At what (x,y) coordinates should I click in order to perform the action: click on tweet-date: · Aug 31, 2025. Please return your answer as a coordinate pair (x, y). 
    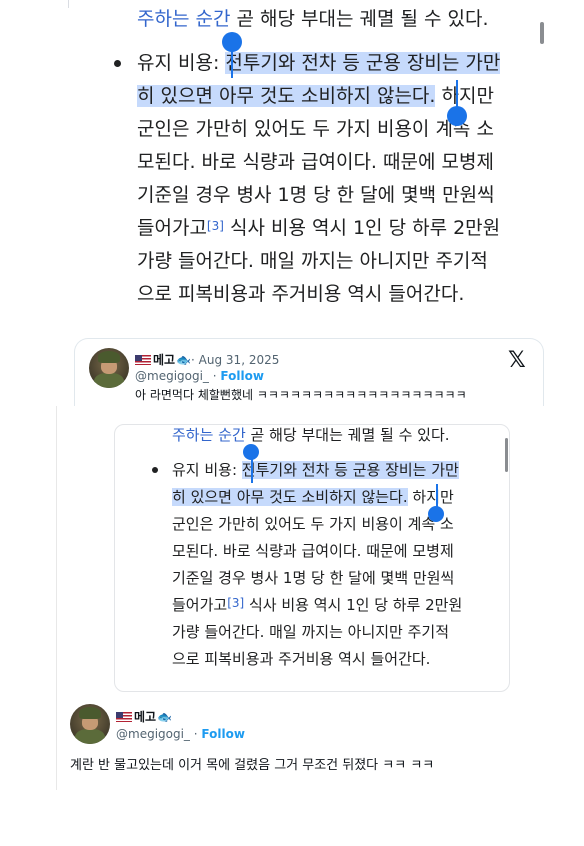
    Looking at the image, I should click on (235, 360).